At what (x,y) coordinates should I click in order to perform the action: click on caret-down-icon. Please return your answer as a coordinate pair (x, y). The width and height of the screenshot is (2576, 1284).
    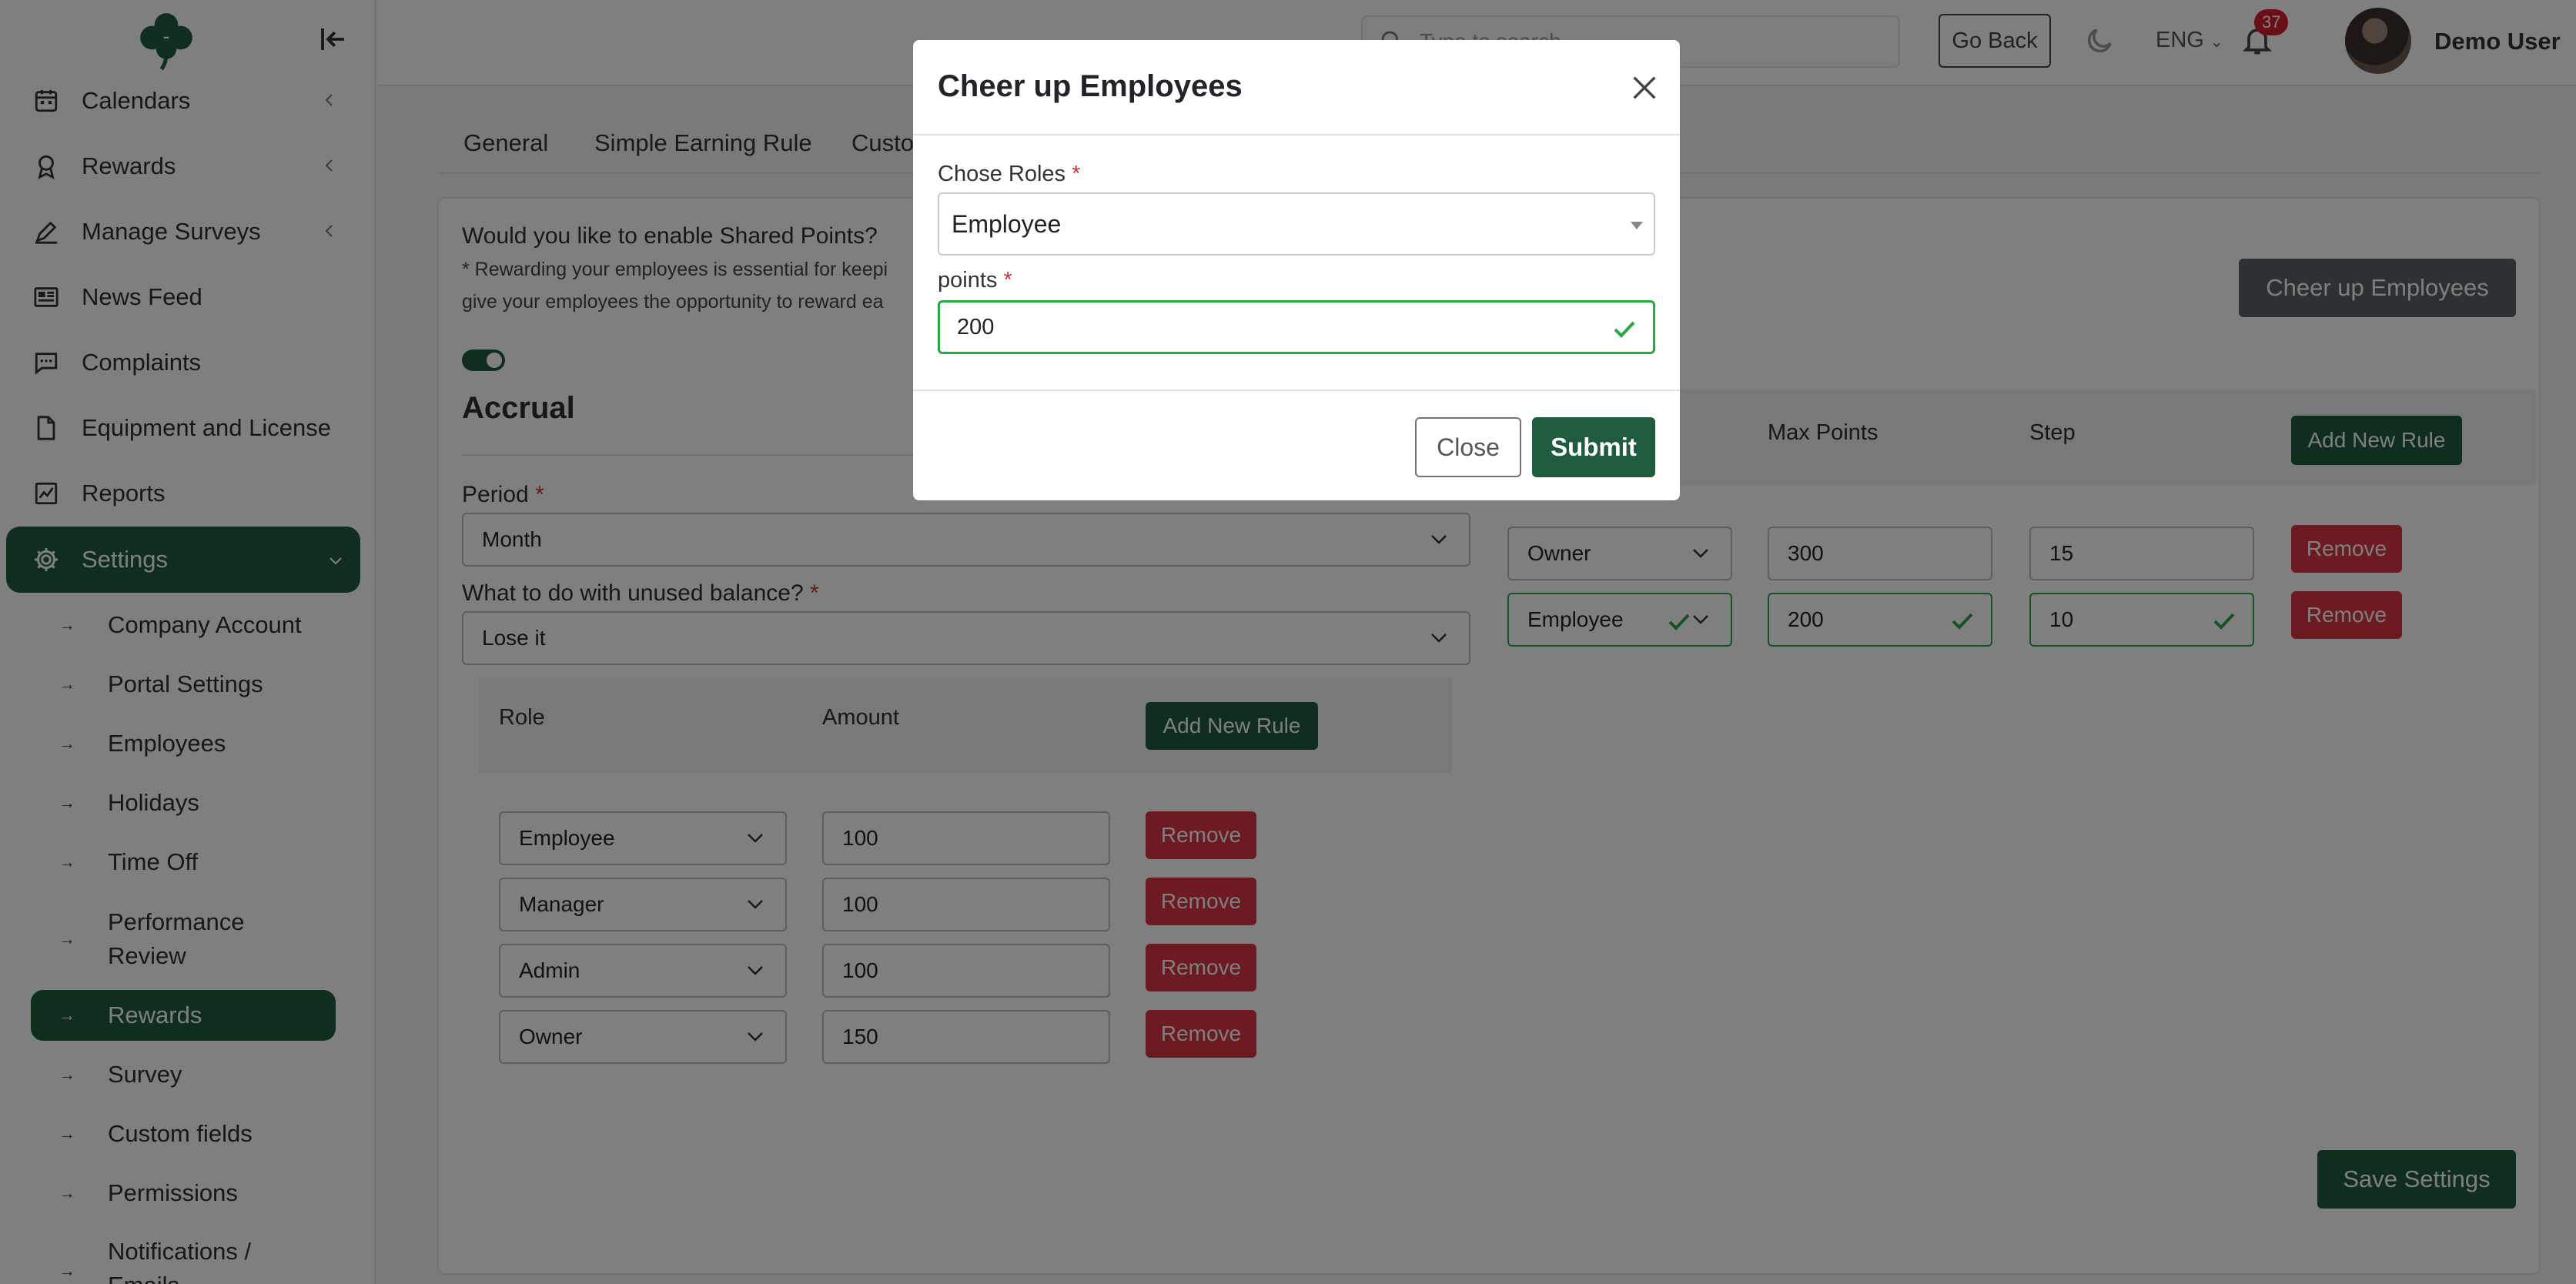
    Looking at the image, I should click on (1637, 225).